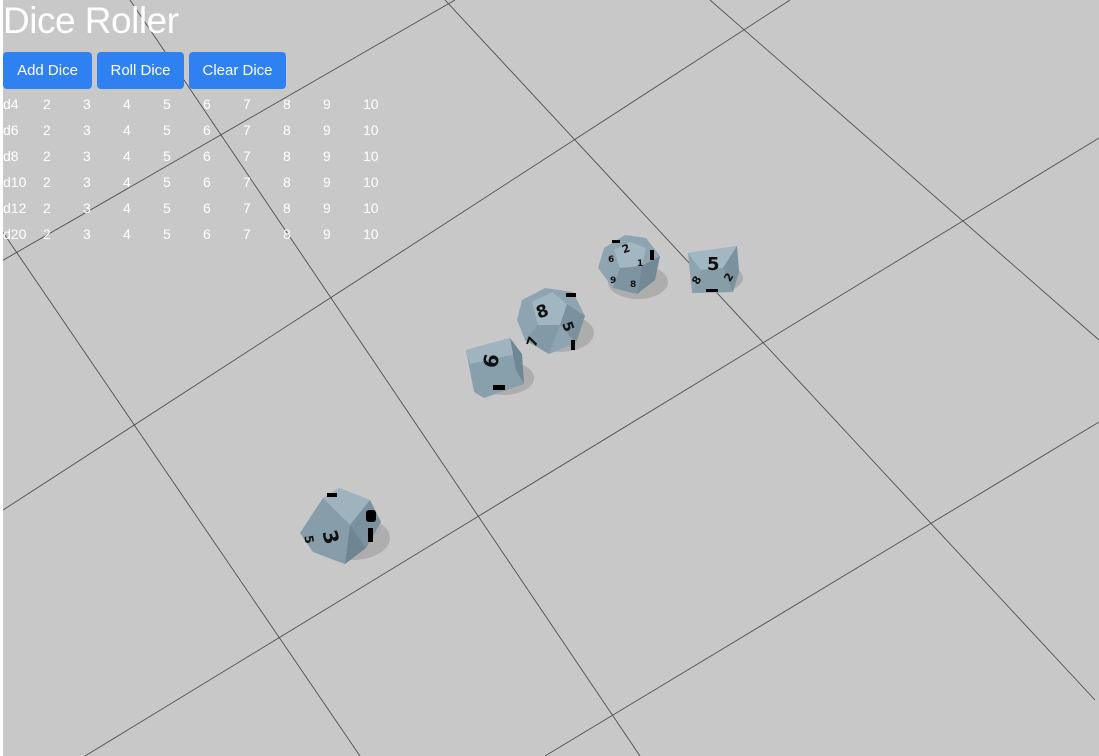 The height and width of the screenshot is (756, 1099). I want to click on dice-d8: 5 8 2, so click(713, 269).